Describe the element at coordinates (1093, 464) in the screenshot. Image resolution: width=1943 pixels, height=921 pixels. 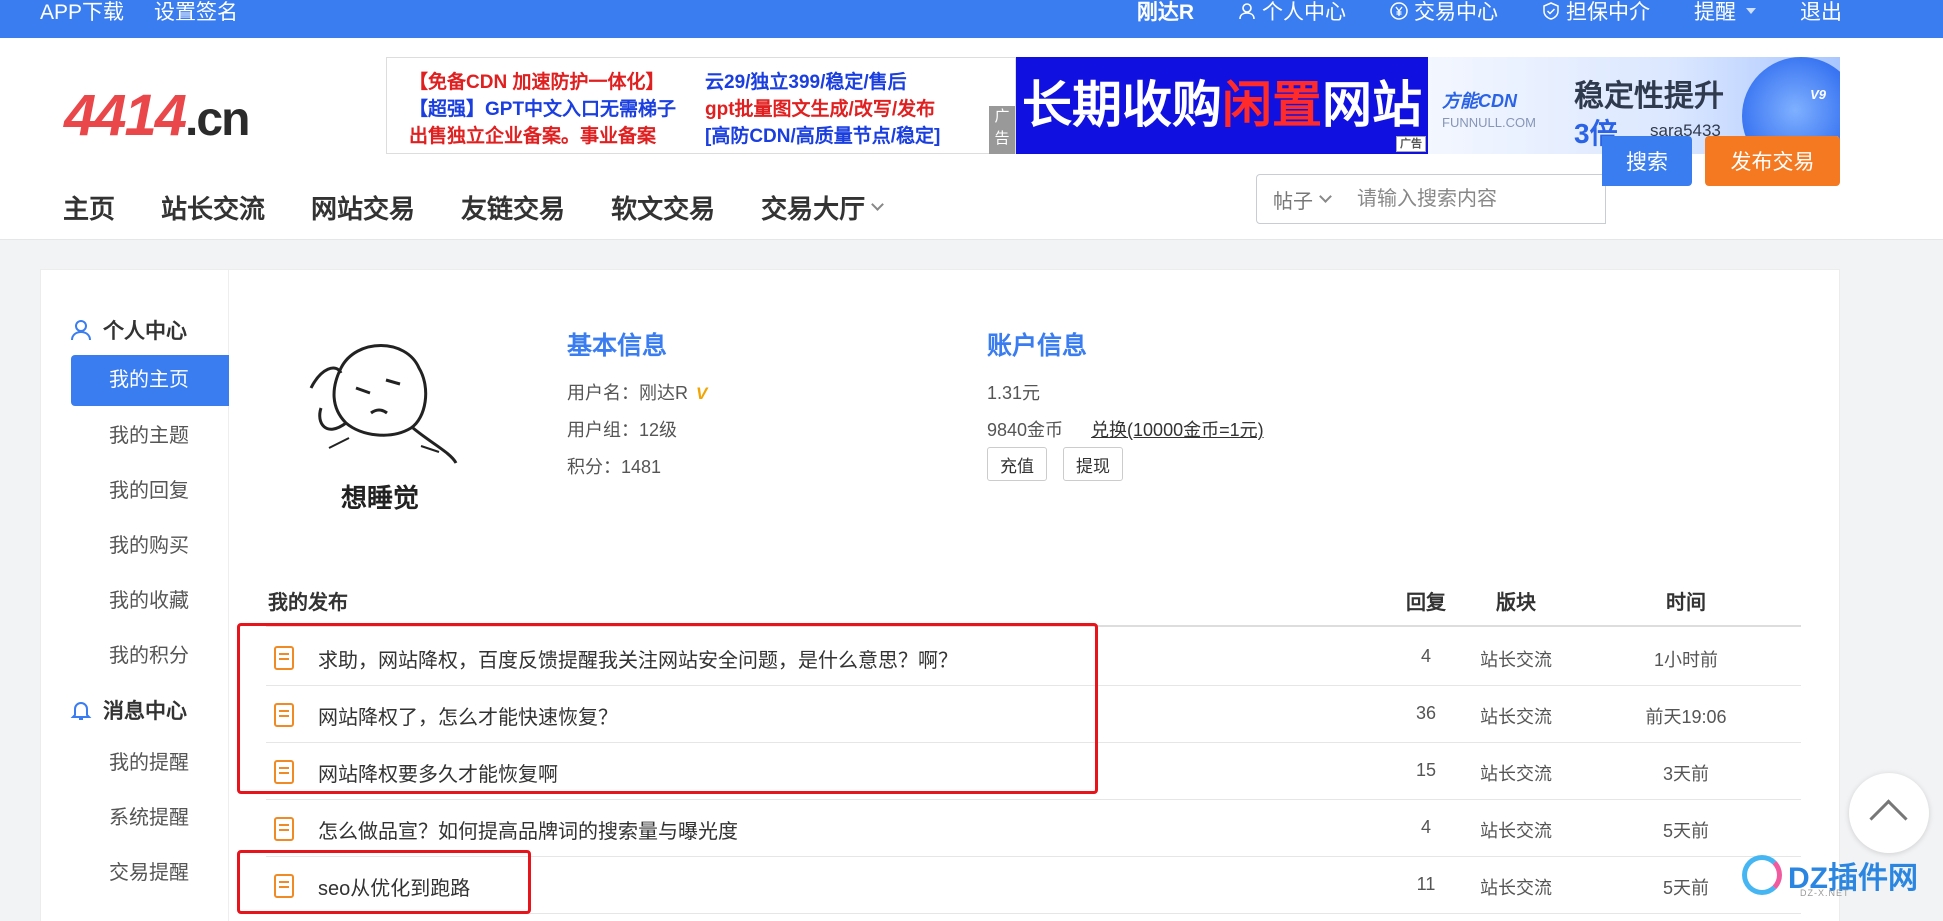
I see `withdraw-button: 提现` at that location.